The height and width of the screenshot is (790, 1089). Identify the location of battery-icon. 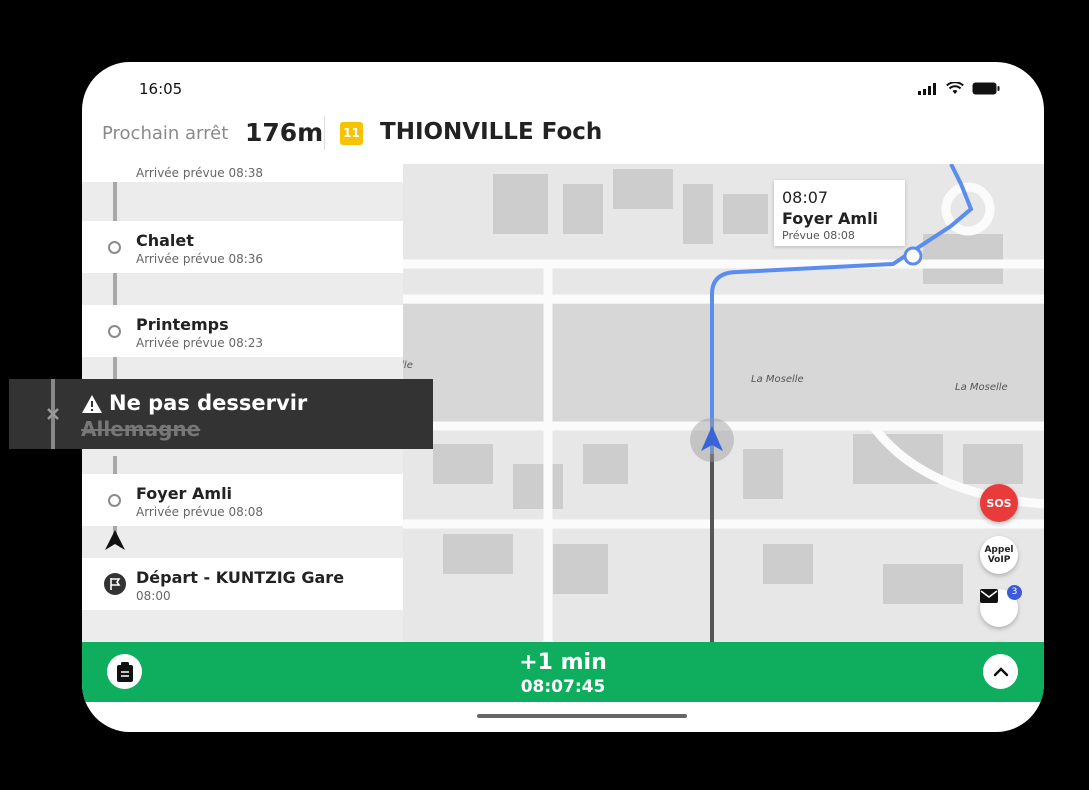
(986, 88).